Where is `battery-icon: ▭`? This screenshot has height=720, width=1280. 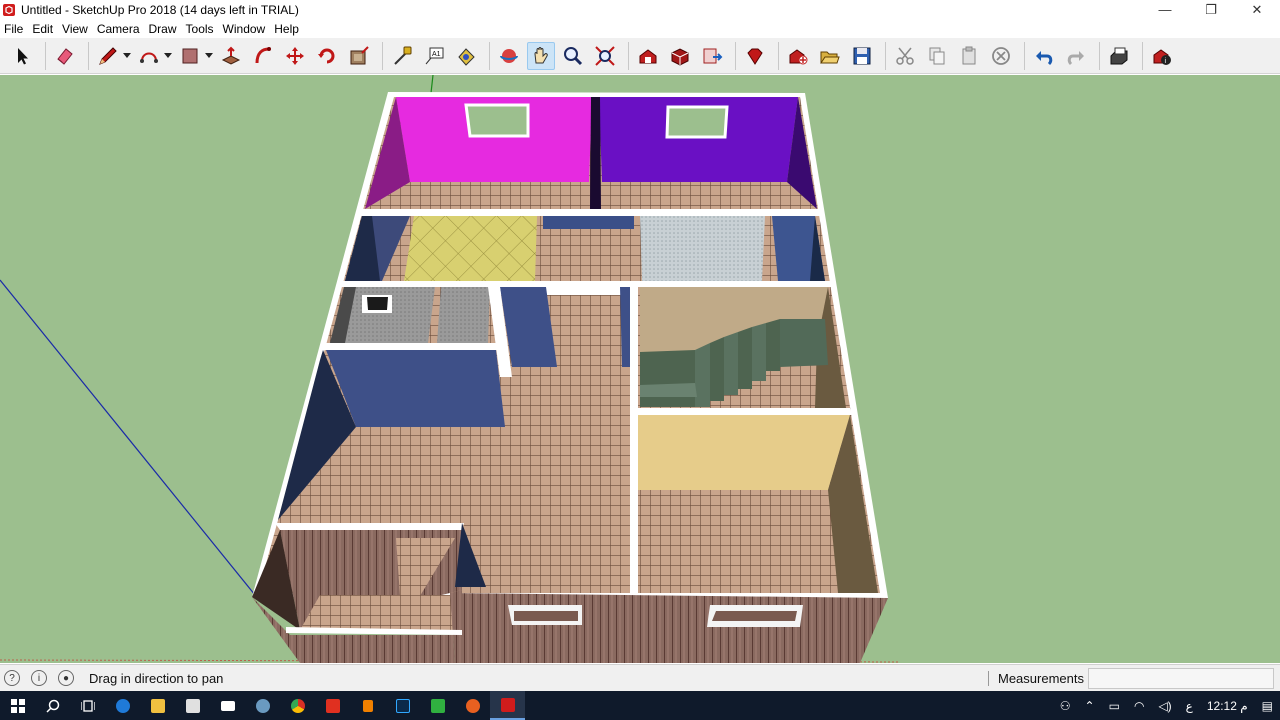 battery-icon: ▭ is located at coordinates (1114, 706).